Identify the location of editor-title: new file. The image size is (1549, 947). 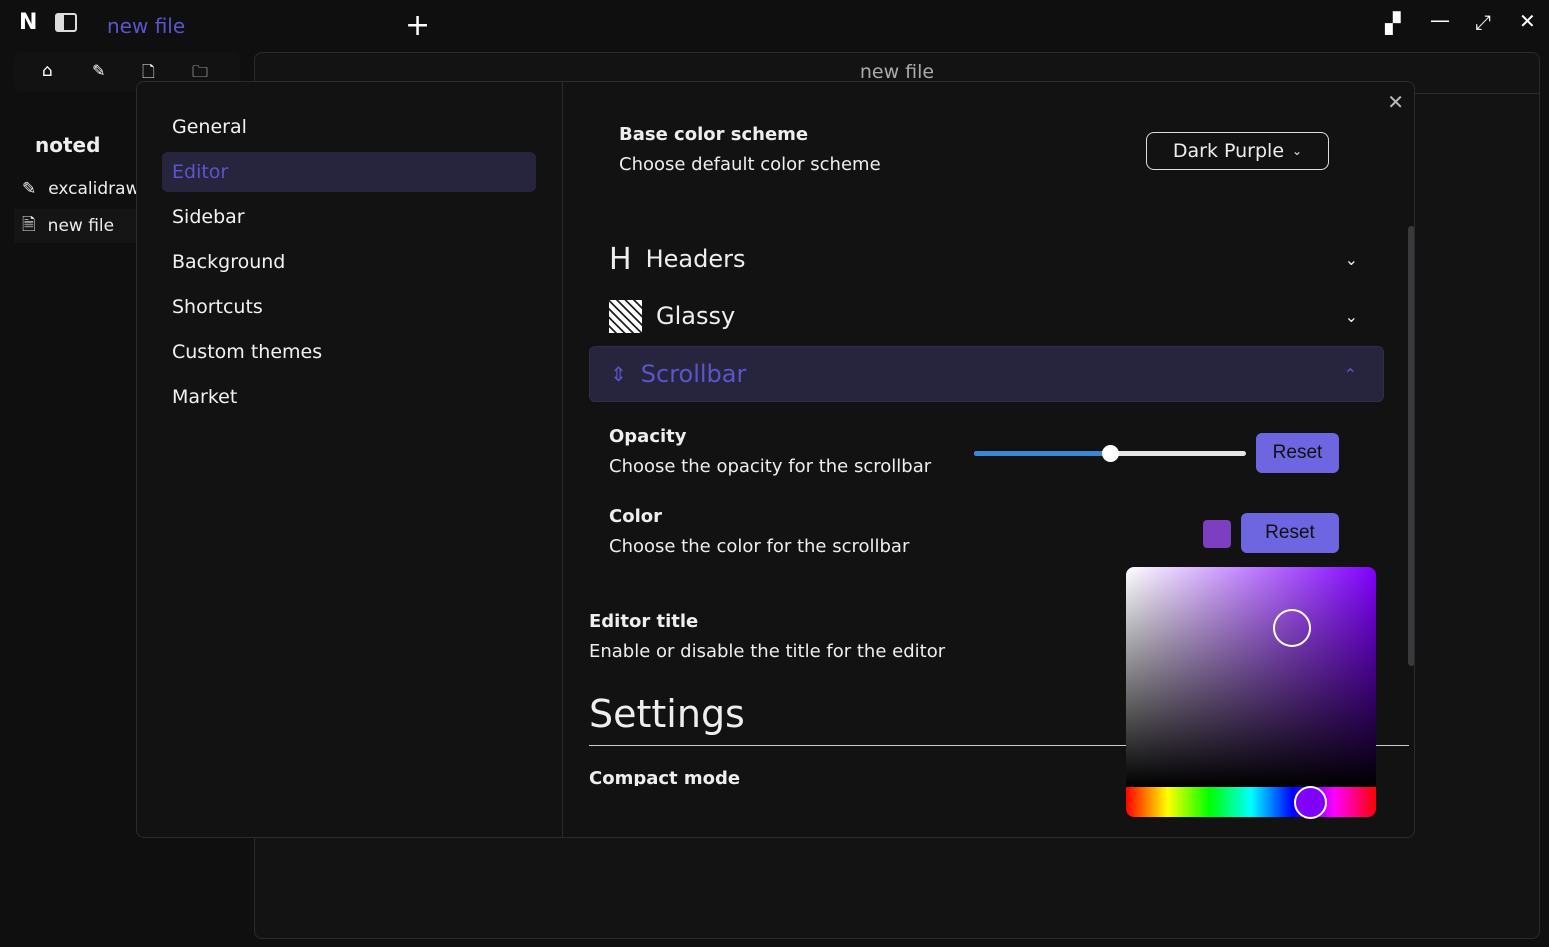
(897, 72).